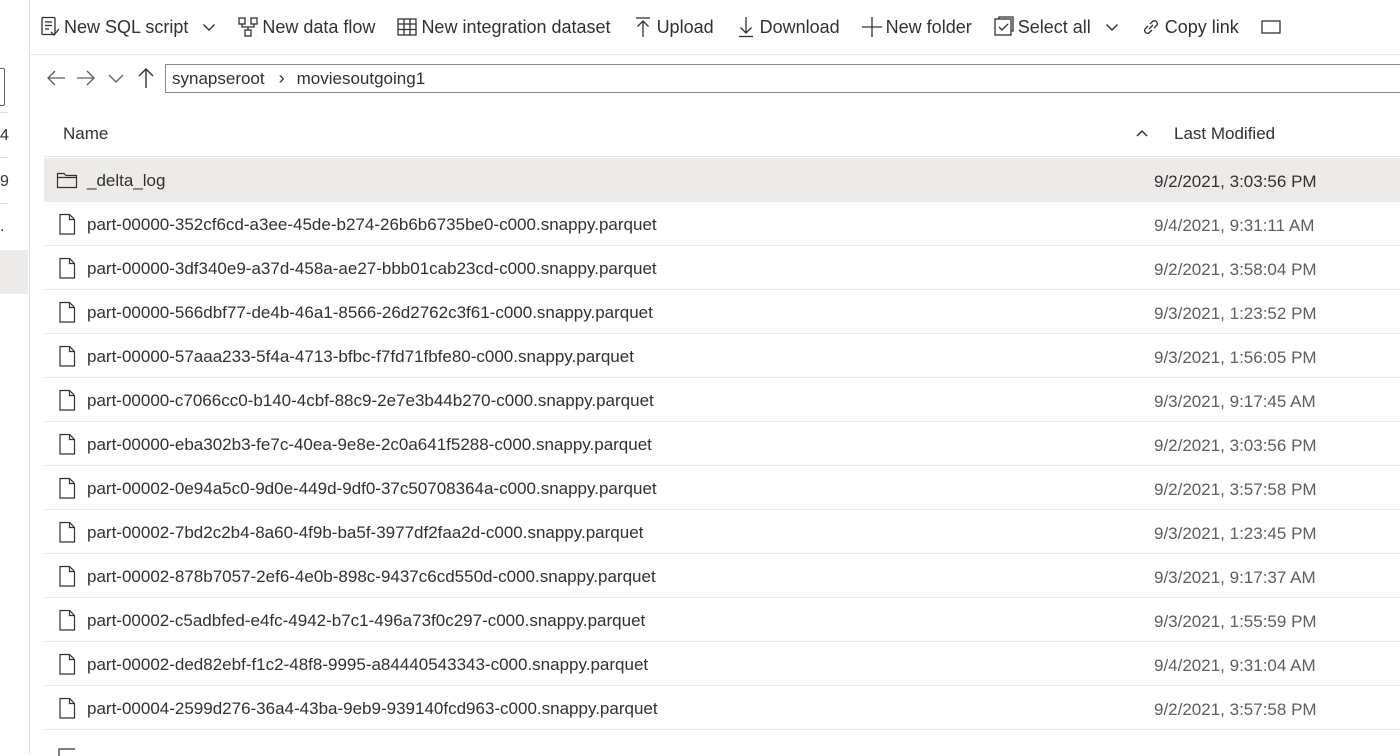 The width and height of the screenshot is (1400, 756). Describe the element at coordinates (4, 135) in the screenshot. I see `sidebar-text-fragment: 4` at that location.